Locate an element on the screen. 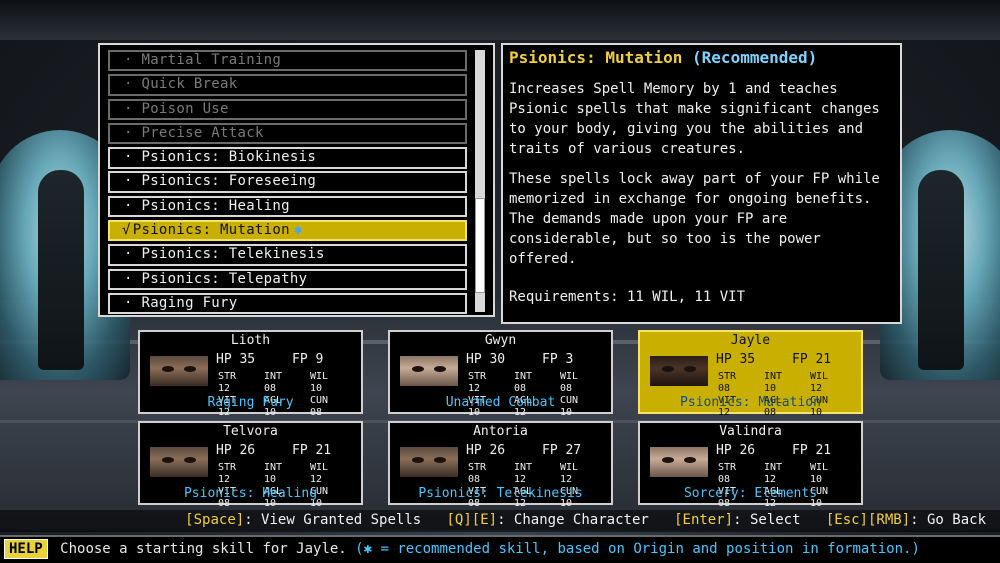 The image size is (1000, 563). skill-label: Martial Training is located at coordinates (211, 60).